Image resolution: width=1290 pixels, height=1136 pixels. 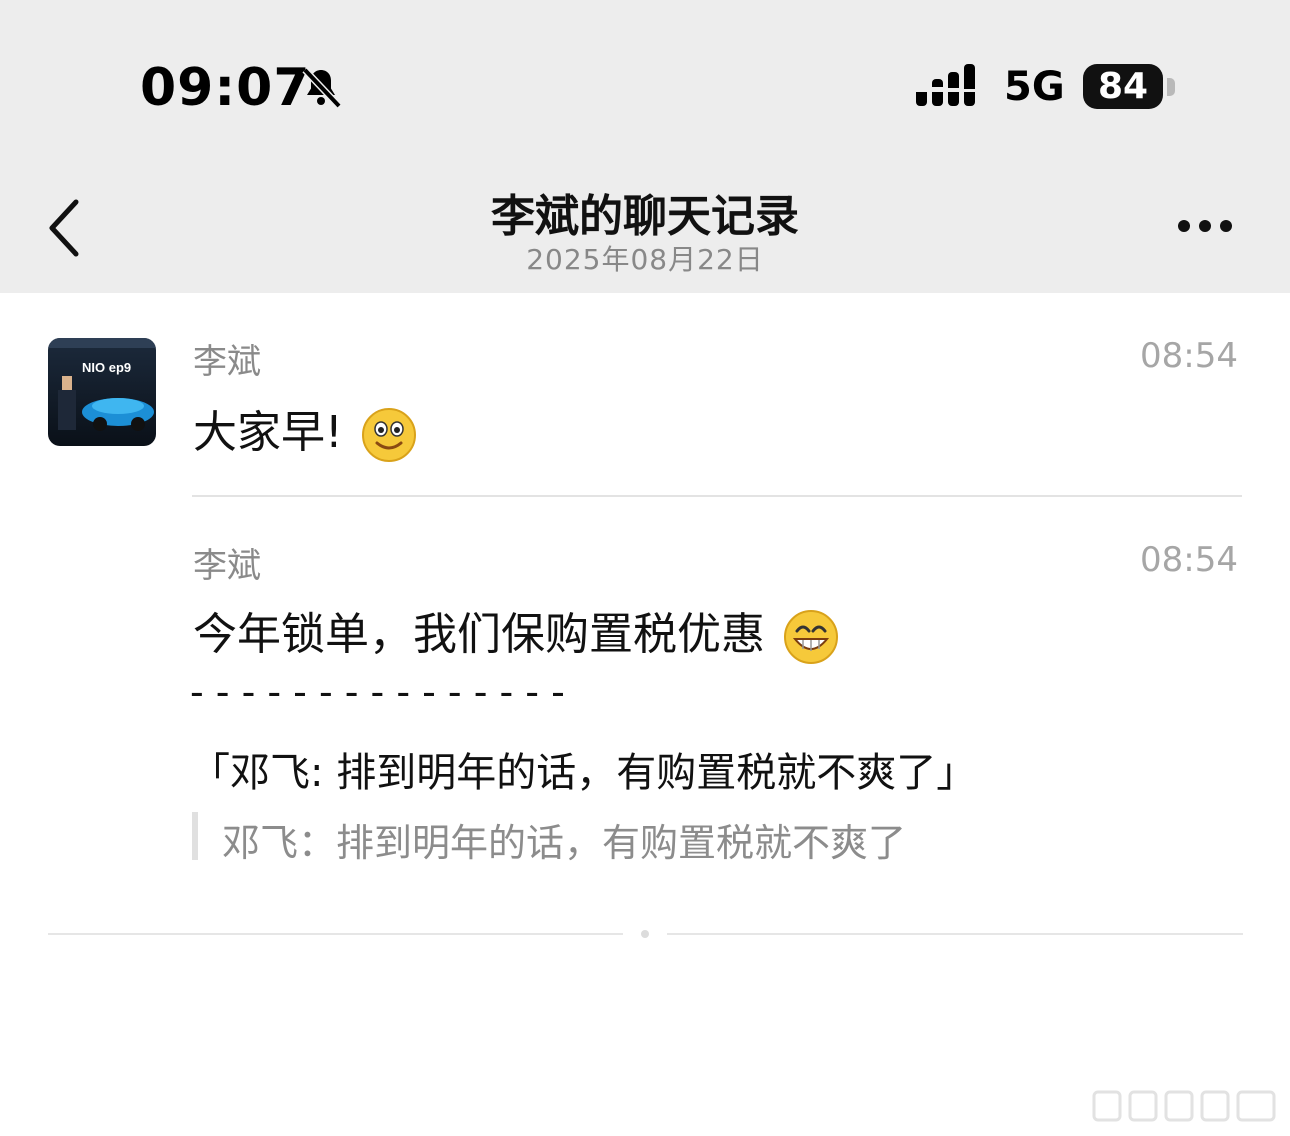 What do you see at coordinates (945, 85) in the screenshot?
I see `signal-icon` at bounding box center [945, 85].